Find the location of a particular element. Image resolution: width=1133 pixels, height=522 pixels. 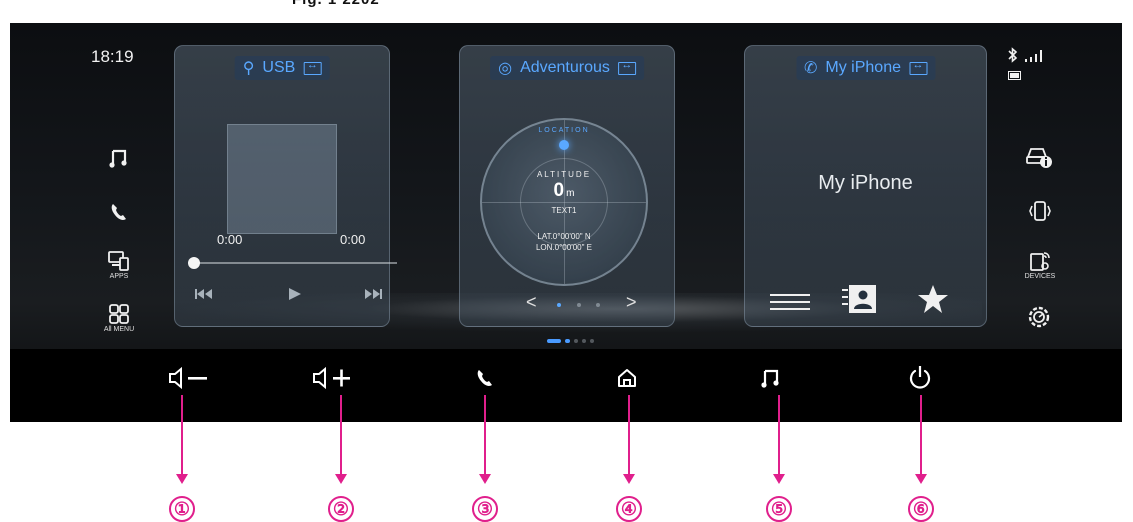

phone-card: ✆ My iPhone My iPhone is located at coordinates (865, 186).